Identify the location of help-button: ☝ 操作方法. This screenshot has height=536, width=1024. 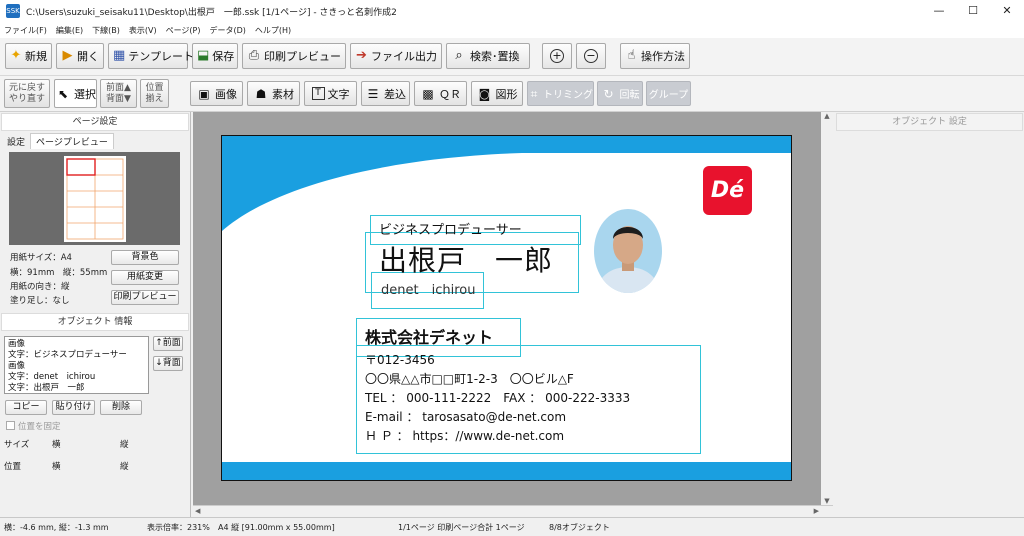
(655, 56).